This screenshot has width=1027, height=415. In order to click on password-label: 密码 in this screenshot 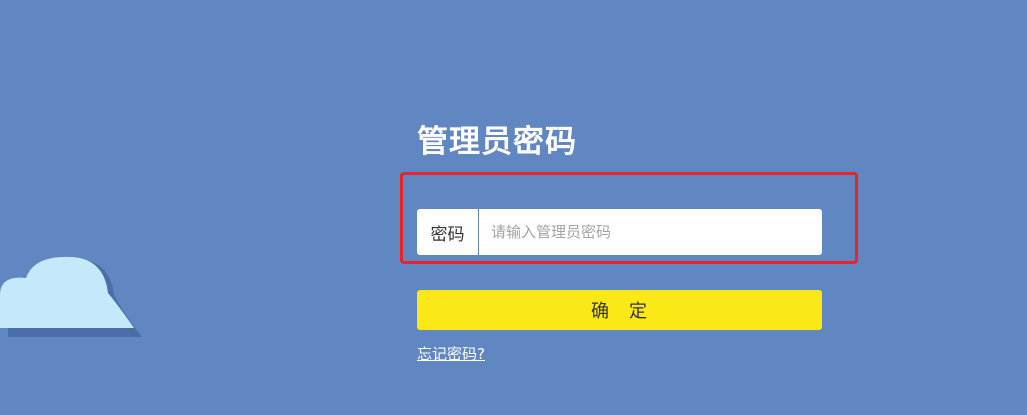, I will do `click(448, 232)`.